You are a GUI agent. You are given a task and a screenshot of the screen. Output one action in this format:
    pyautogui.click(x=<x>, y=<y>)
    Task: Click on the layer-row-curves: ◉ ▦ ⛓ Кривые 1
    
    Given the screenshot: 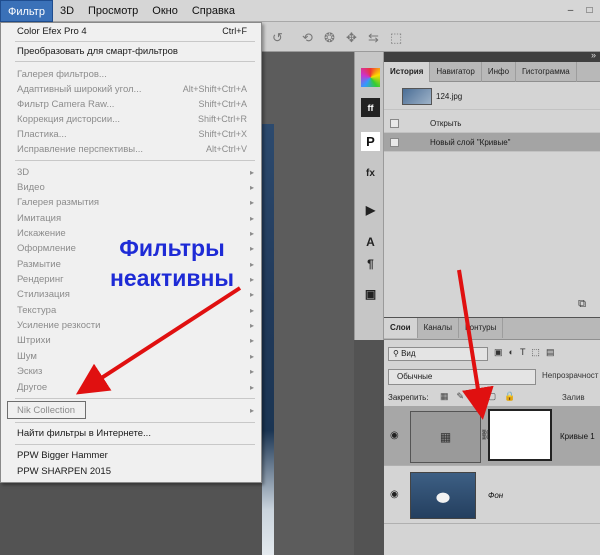 What is the action you would take?
    pyautogui.click(x=492, y=436)
    